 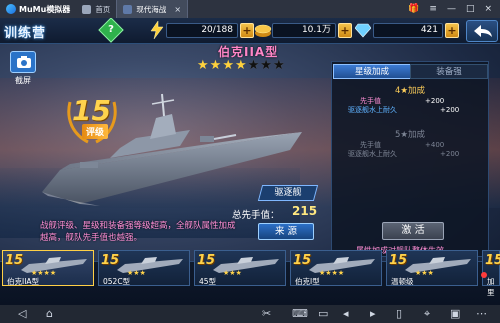 I want to click on star5-bonus-value: +400, so click(x=435, y=145).